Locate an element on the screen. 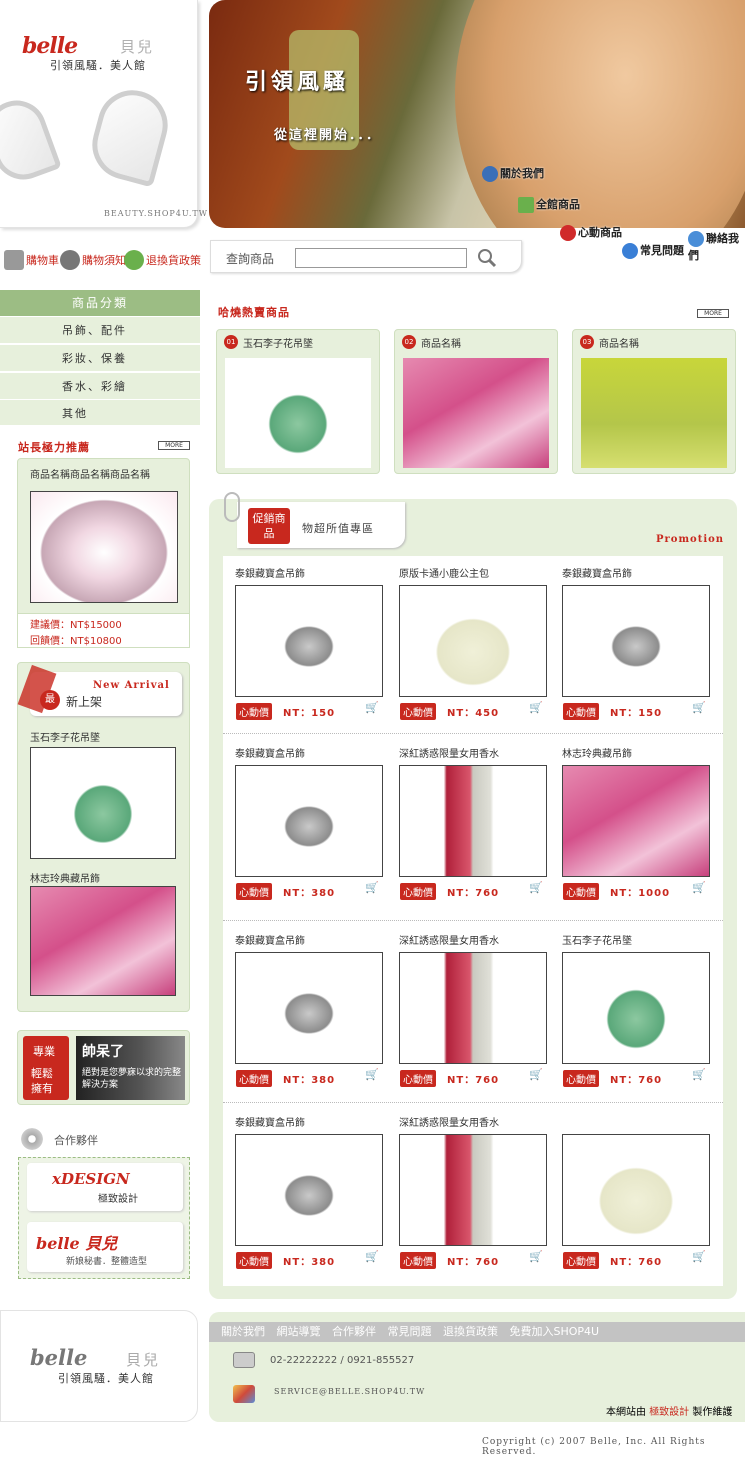  footer-link-returns: 退換貨政策 is located at coordinates (470, 1331).